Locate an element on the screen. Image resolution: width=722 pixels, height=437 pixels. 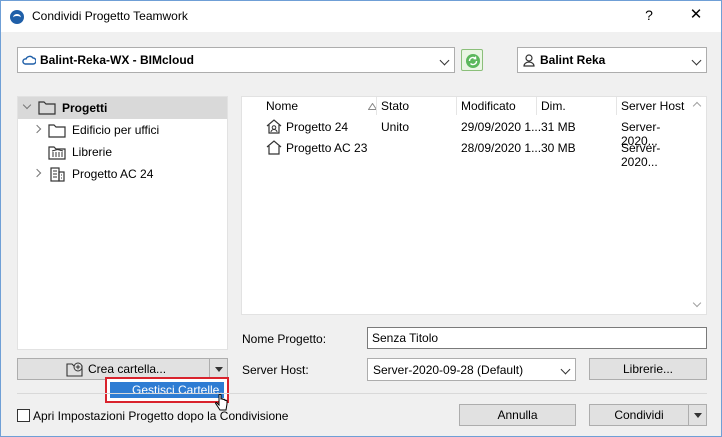
share-dropdown is located at coordinates (697, 415).